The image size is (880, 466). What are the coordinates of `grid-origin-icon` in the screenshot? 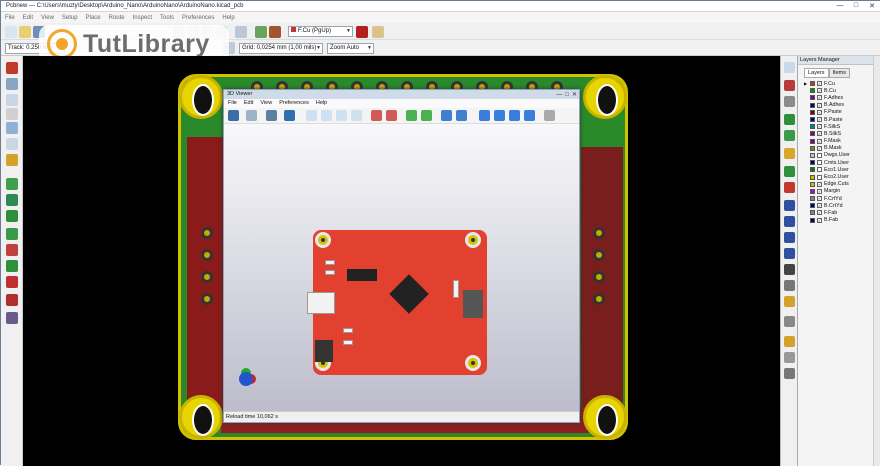 It's located at (789, 357).